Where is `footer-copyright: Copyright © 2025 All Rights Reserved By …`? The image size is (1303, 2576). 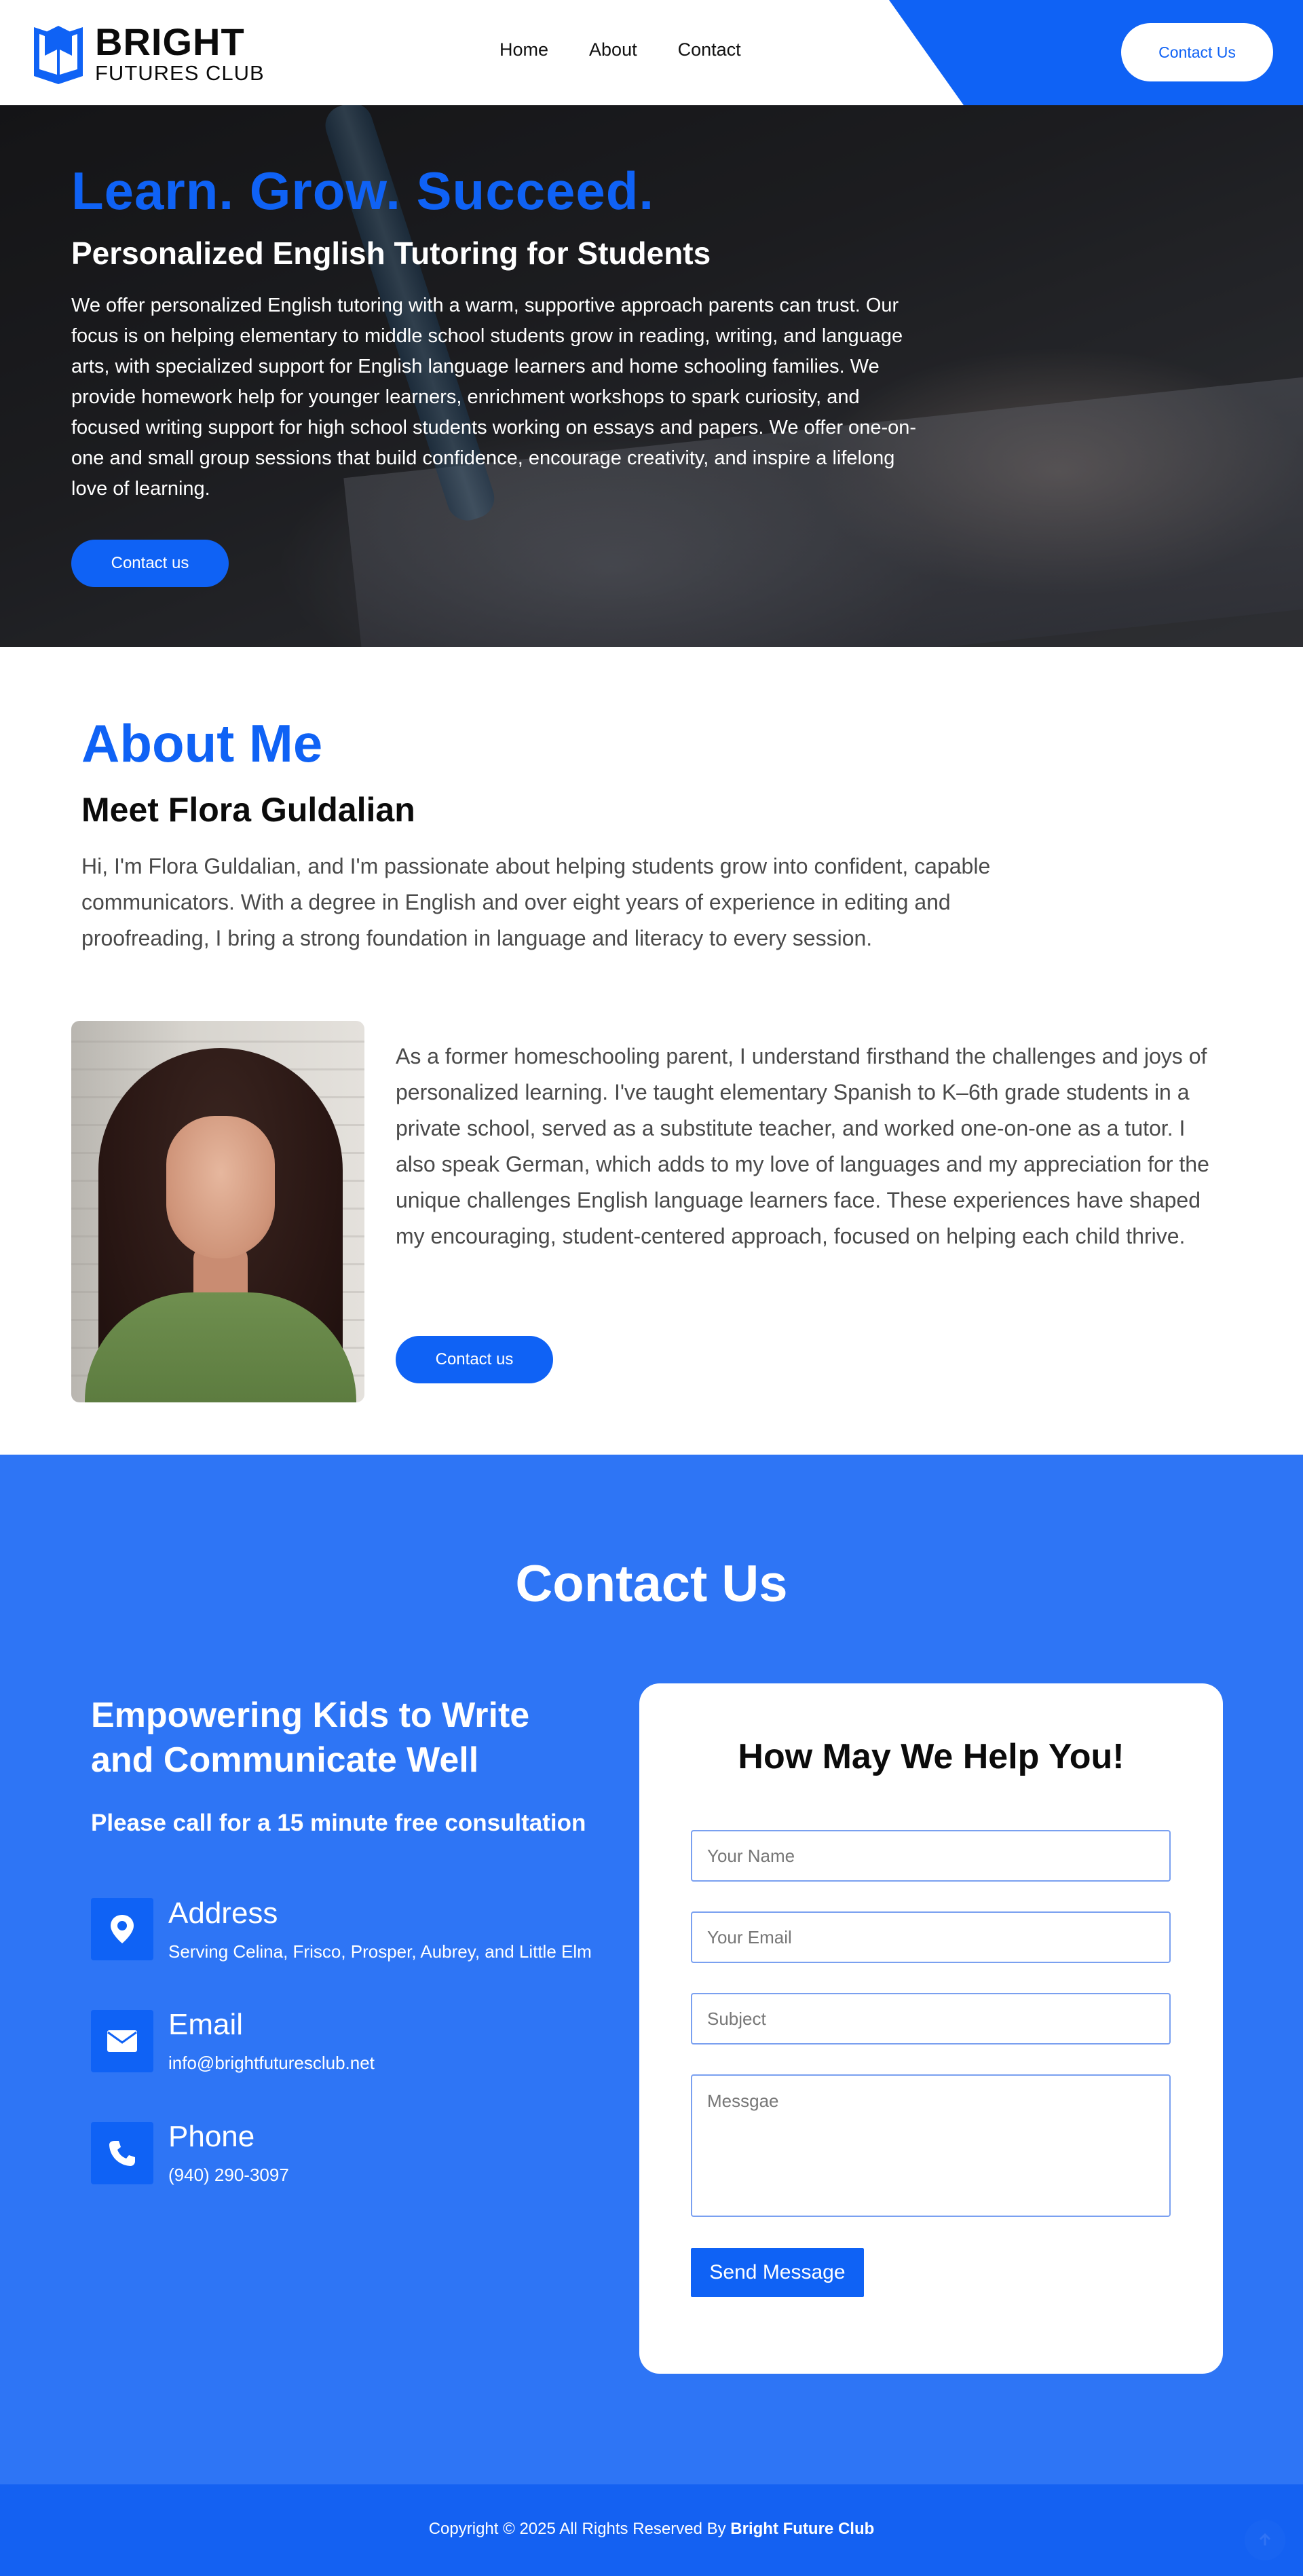
footer-copyright: Copyright © 2025 All Rights Reserved By … is located at coordinates (651, 2529).